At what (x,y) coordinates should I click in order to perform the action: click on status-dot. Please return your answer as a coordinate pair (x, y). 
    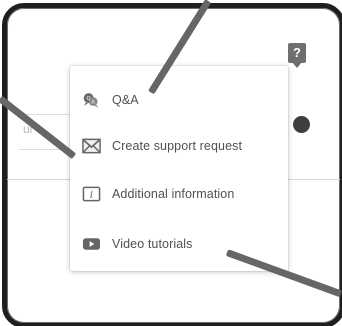
    Looking at the image, I should click on (301, 124).